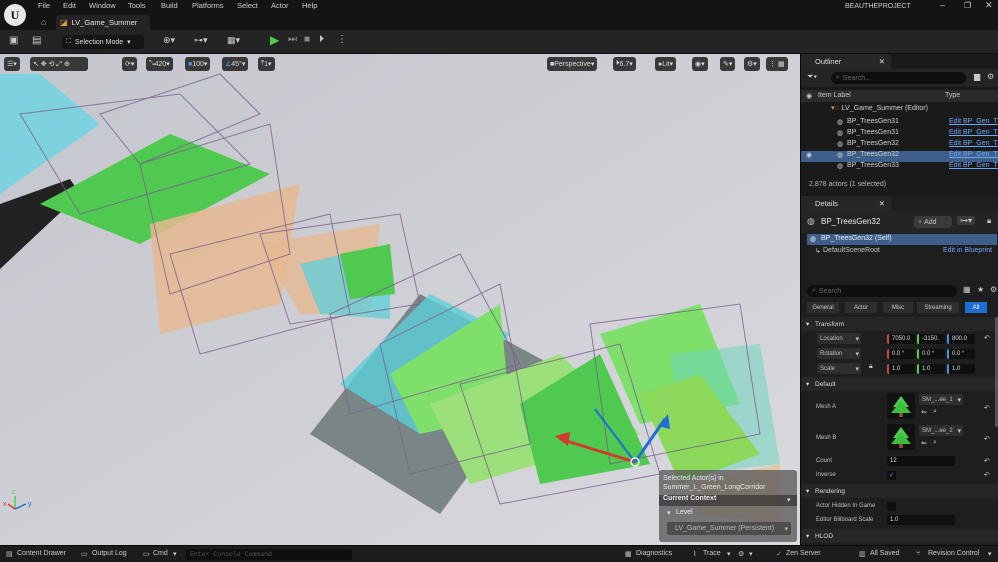 The image size is (998, 562). Describe the element at coordinates (980, 289) in the screenshot. I see `star-icon: ★` at that location.